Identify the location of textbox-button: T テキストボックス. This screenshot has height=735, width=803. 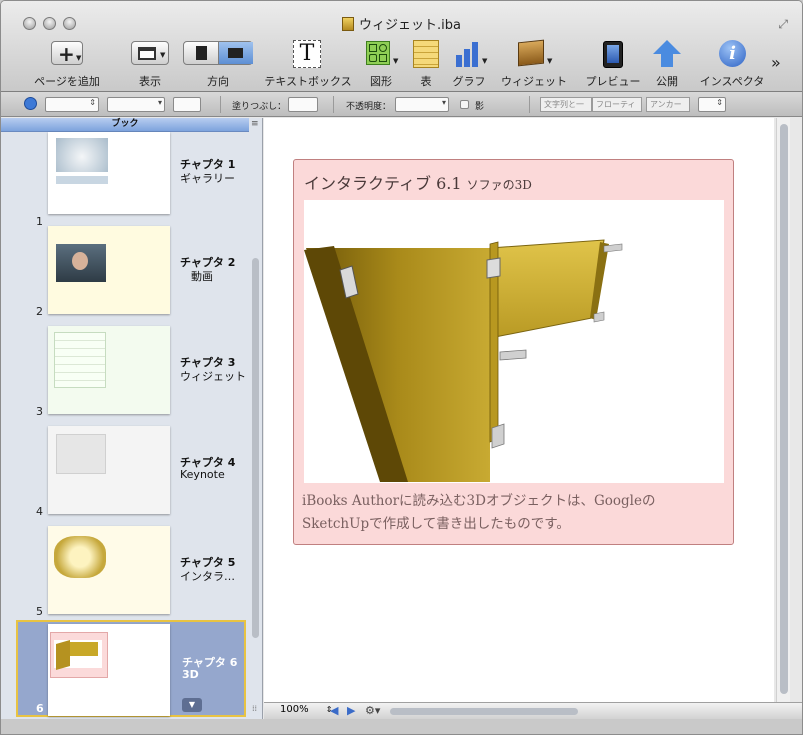
(308, 63).